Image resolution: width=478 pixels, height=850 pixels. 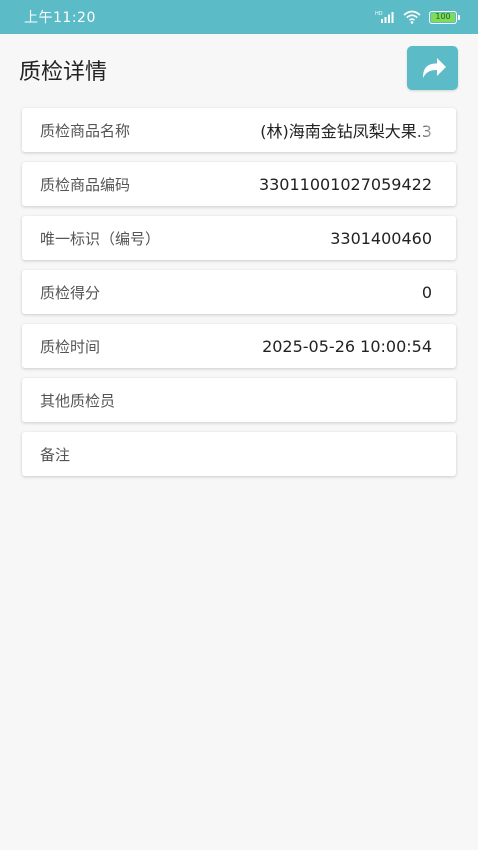 I want to click on inspection-time-value: 2025-05-26 10:00:54, so click(x=347, y=346).